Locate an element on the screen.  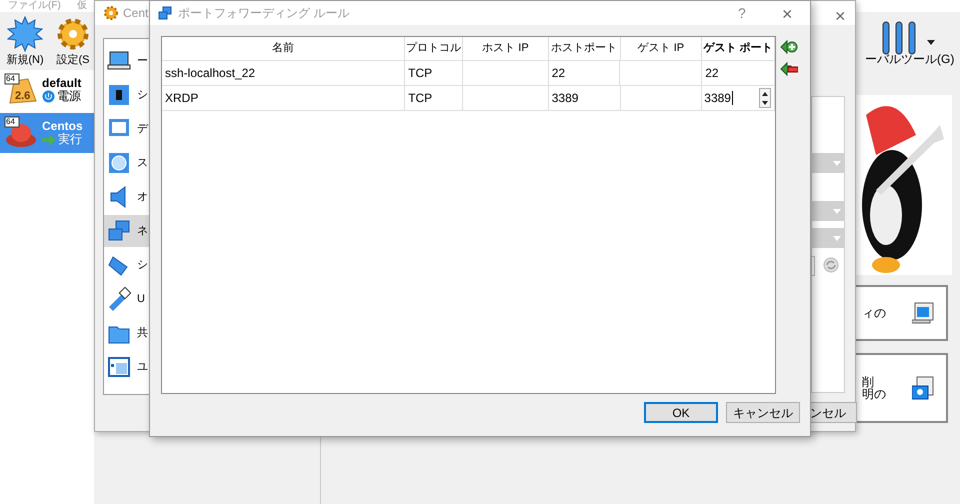
input-field is located at coordinates (813, 266).